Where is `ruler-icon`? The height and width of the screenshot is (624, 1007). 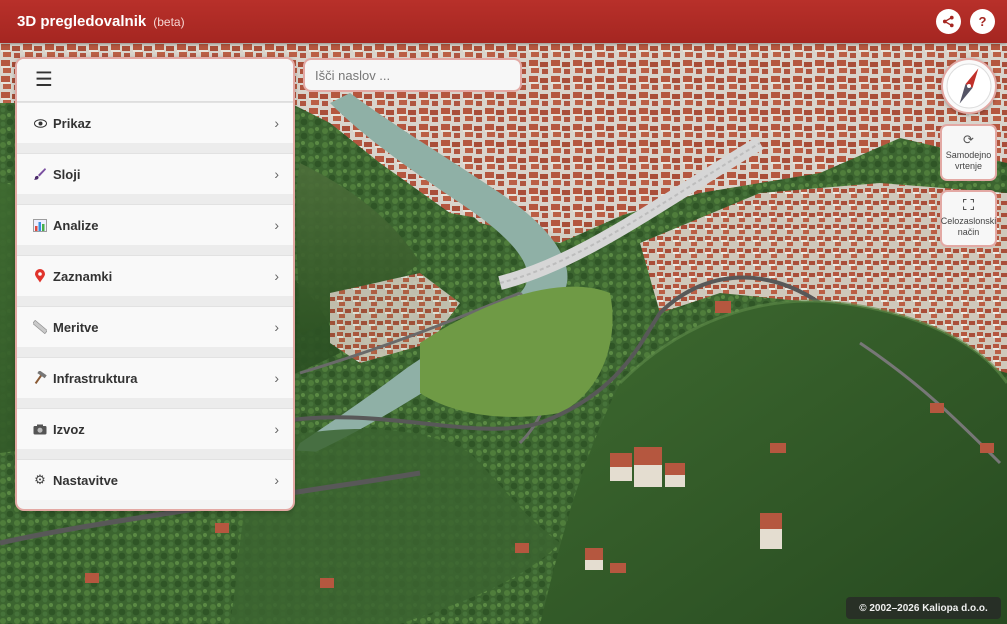
ruler-icon is located at coordinates (40, 327).